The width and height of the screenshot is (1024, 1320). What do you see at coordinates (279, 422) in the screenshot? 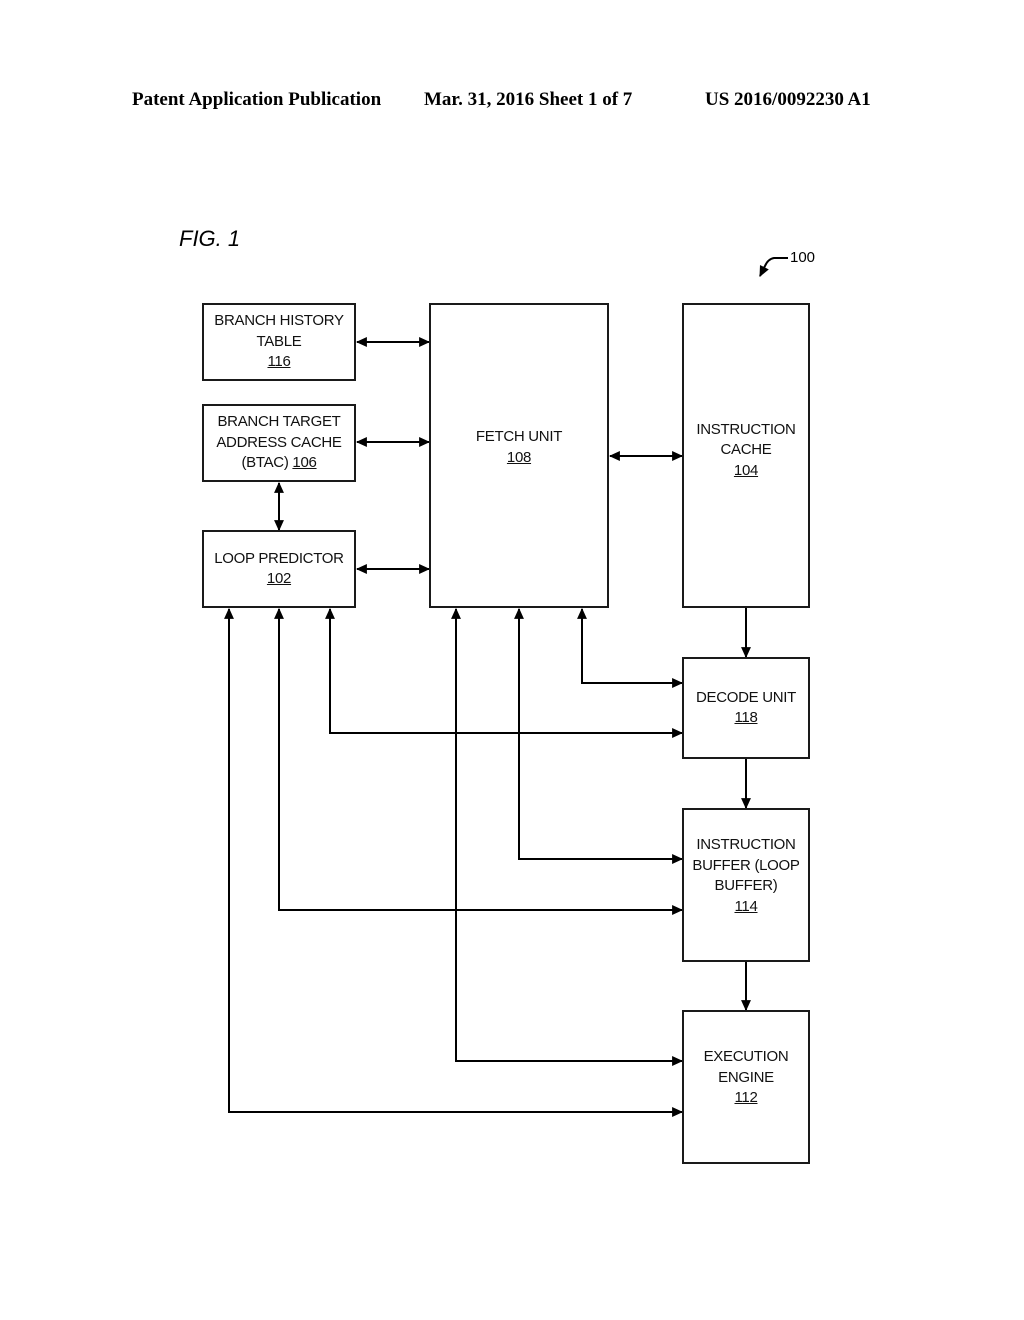
I see `block-line: BRANCH TARGET` at bounding box center [279, 422].